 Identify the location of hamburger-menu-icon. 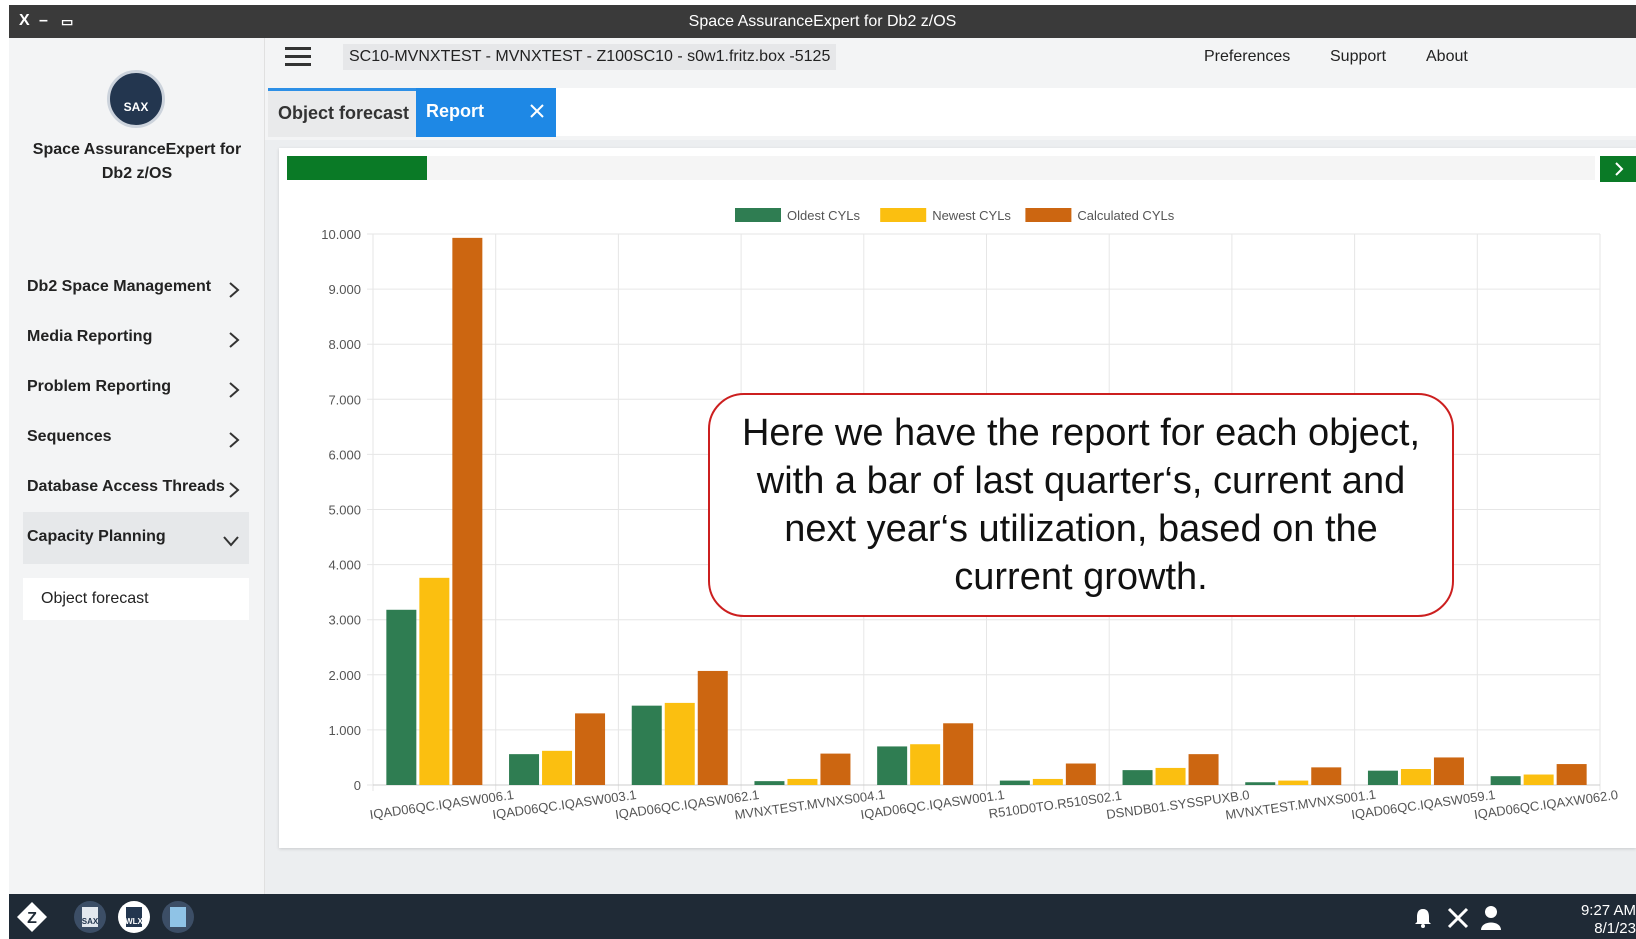
(298, 57).